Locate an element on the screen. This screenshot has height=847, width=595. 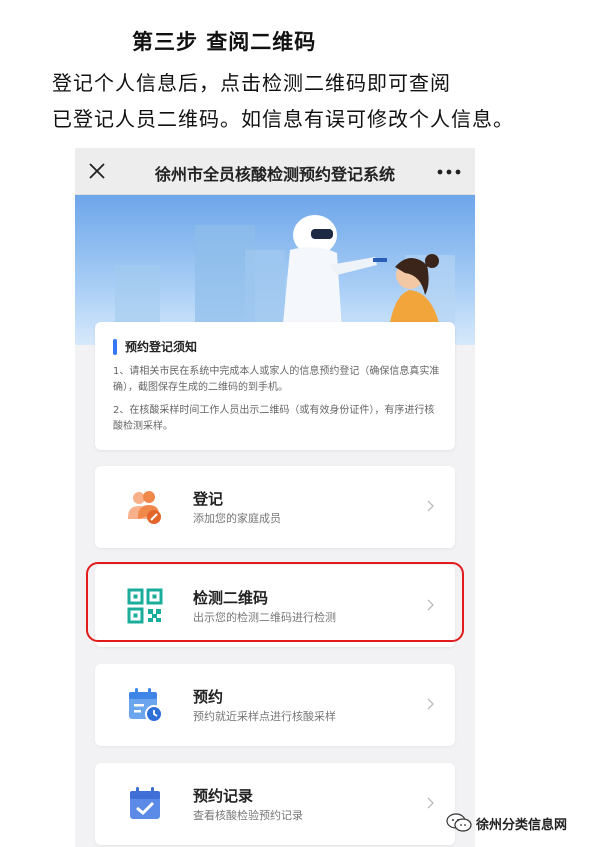
instruction-line-1: 登记个人信息后，点击检测二维码即可查阅 is located at coordinates (251, 83).